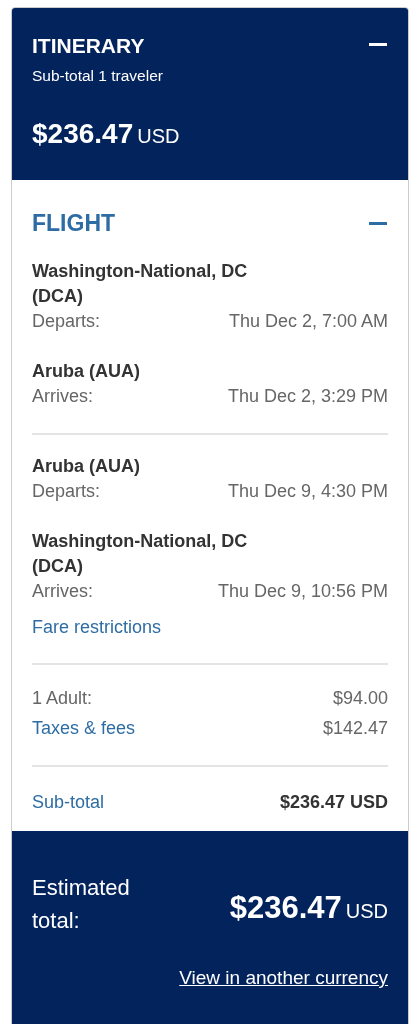 This screenshot has width=413, height=1024. Describe the element at coordinates (97, 627) in the screenshot. I see `fare-restrictions-link: Fare restrictions` at that location.